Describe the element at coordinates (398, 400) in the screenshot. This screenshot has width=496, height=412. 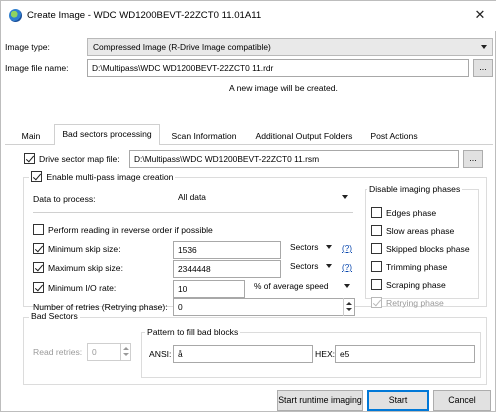
I see `start-button: Start` at that location.